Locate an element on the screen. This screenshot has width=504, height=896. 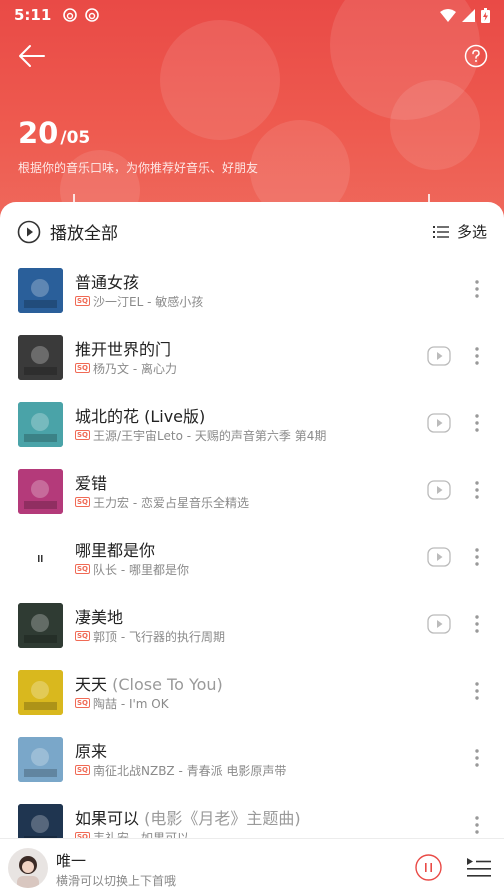
song-title-text: 普通女孩 is located at coordinates (107, 282).